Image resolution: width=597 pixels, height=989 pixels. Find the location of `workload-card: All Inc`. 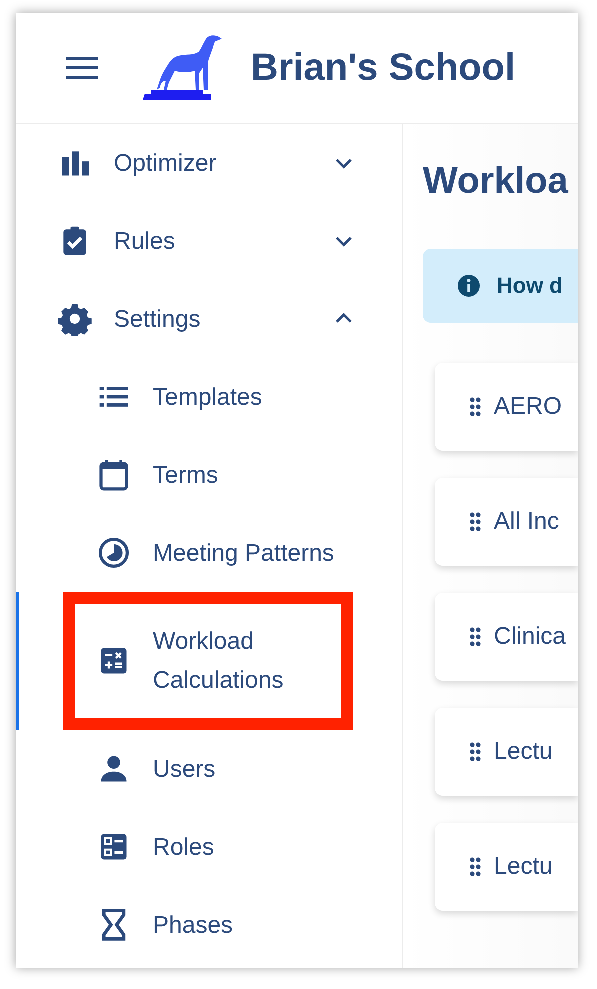

workload-card: All Inc is located at coordinates (506, 522).